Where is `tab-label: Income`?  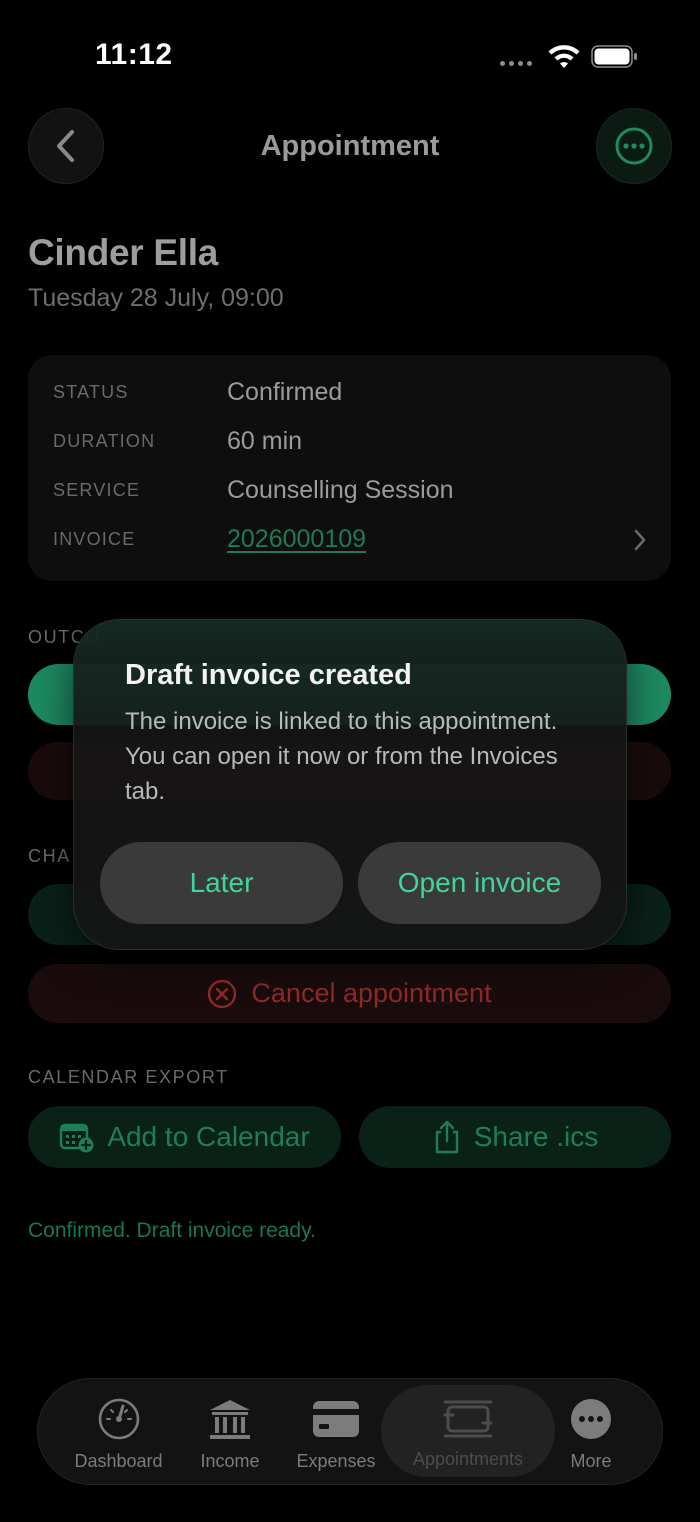
tab-label: Income is located at coordinates (230, 1461).